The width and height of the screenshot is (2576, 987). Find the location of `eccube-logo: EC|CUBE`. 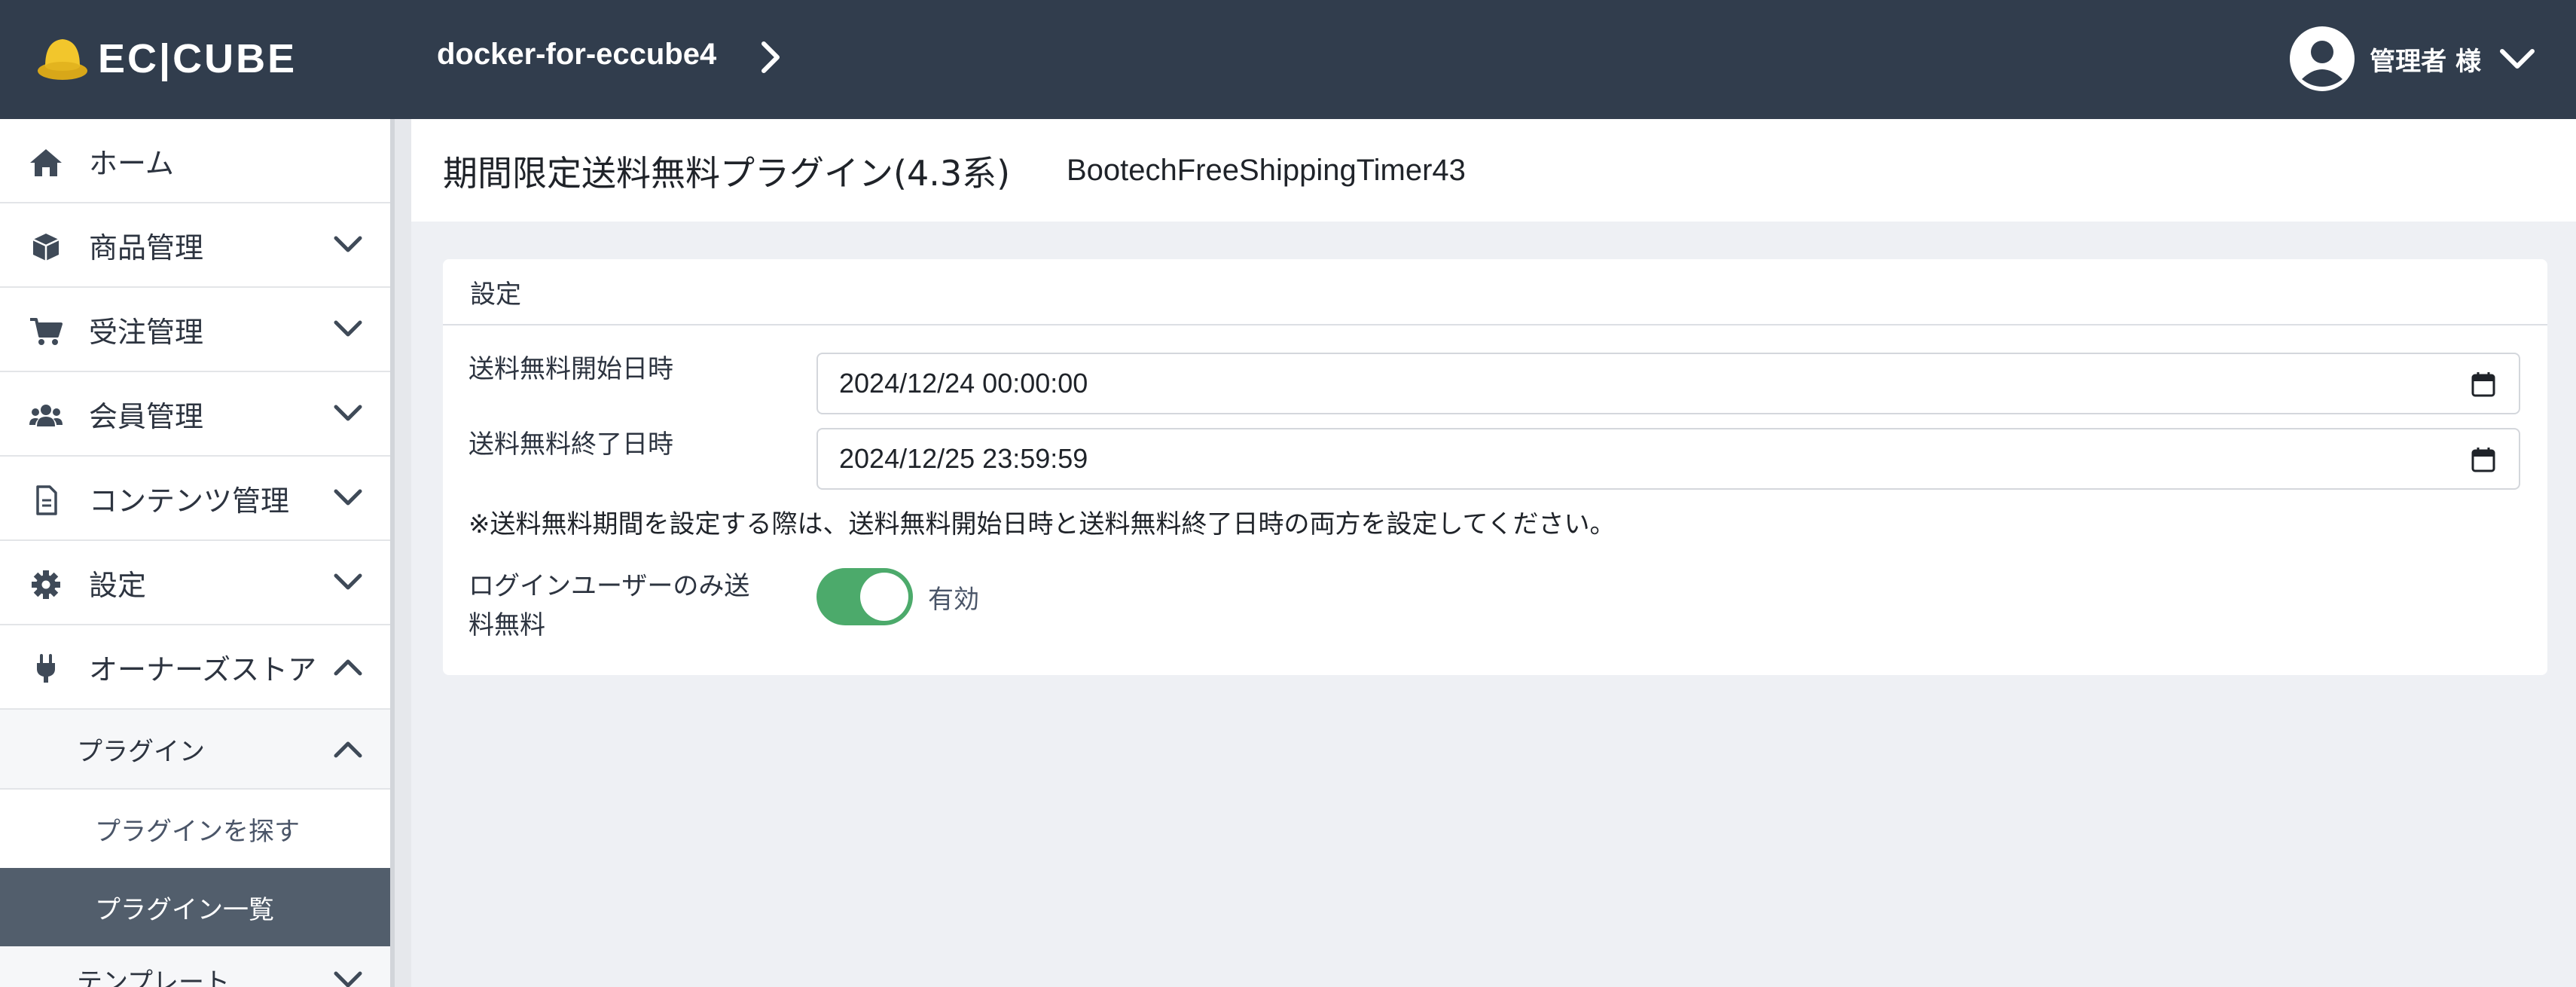

eccube-logo: EC|CUBE is located at coordinates (167, 58).